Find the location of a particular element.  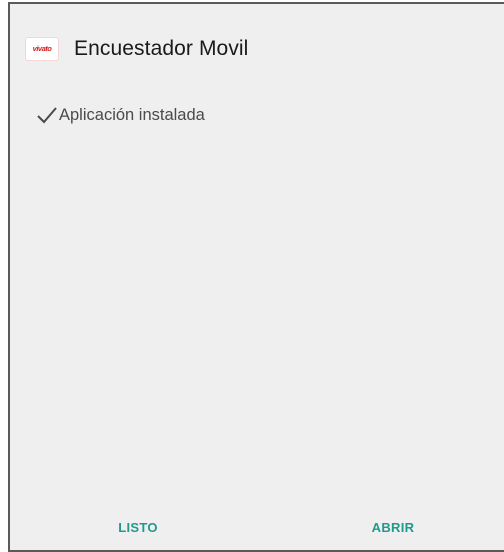

open-button: ABRIR is located at coordinates (393, 527).